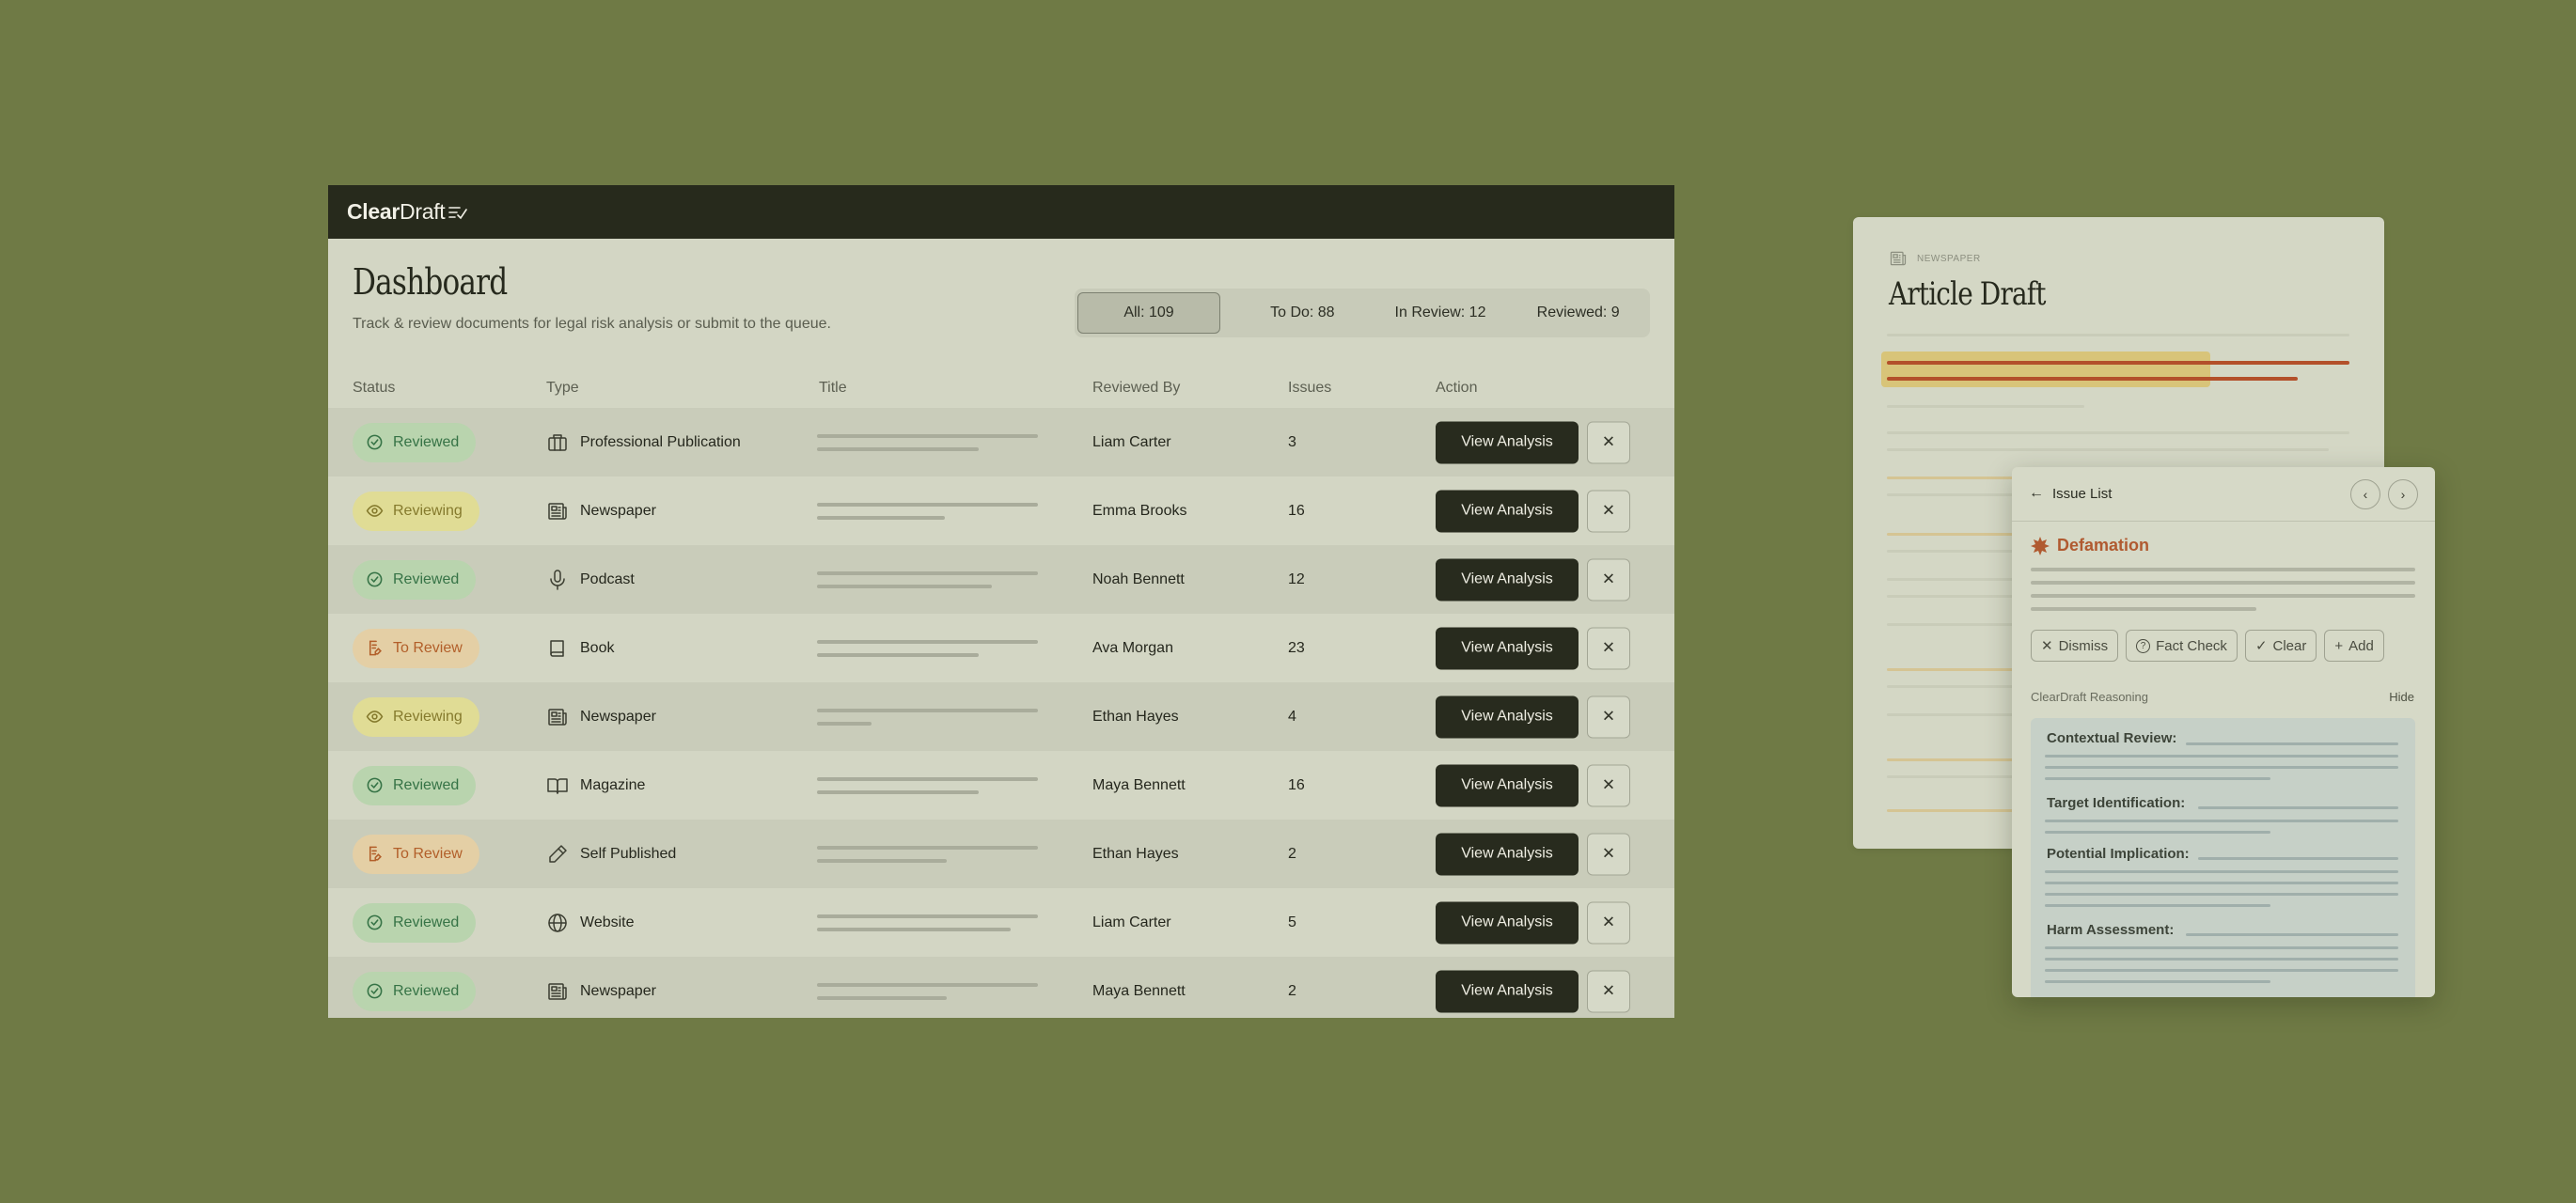 The image size is (2576, 1203). What do you see at coordinates (2108, 449) in the screenshot?
I see `article-text-line` at bounding box center [2108, 449].